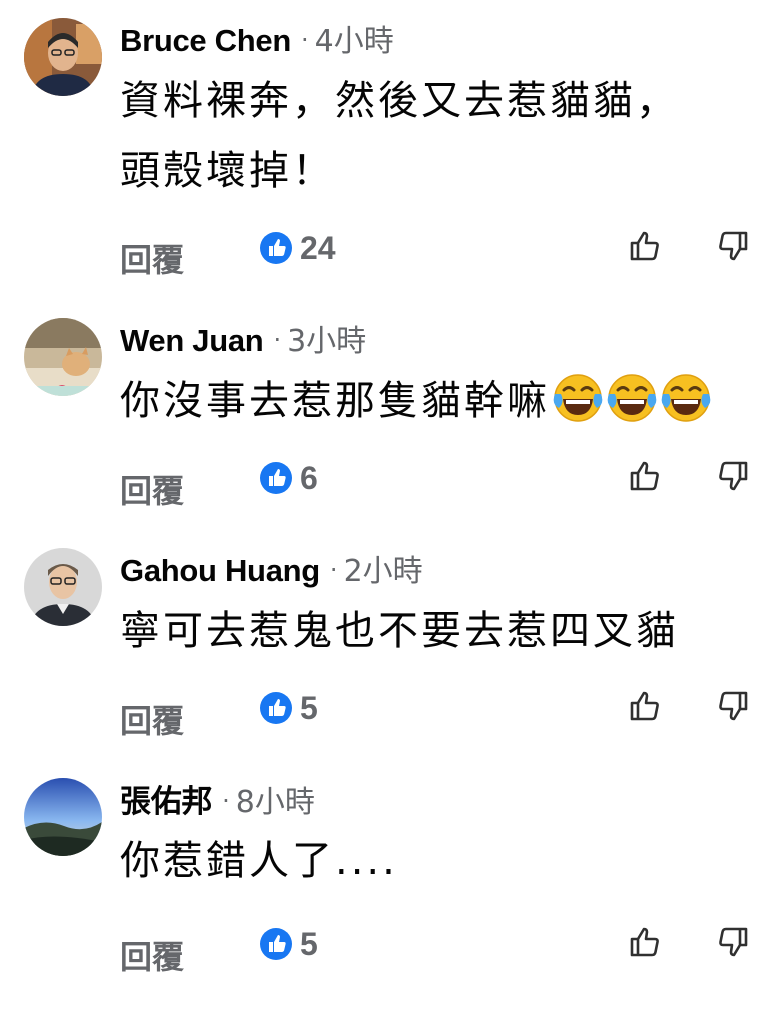 The image size is (780, 1010). I want to click on reaction-count: 24, so click(298, 248).